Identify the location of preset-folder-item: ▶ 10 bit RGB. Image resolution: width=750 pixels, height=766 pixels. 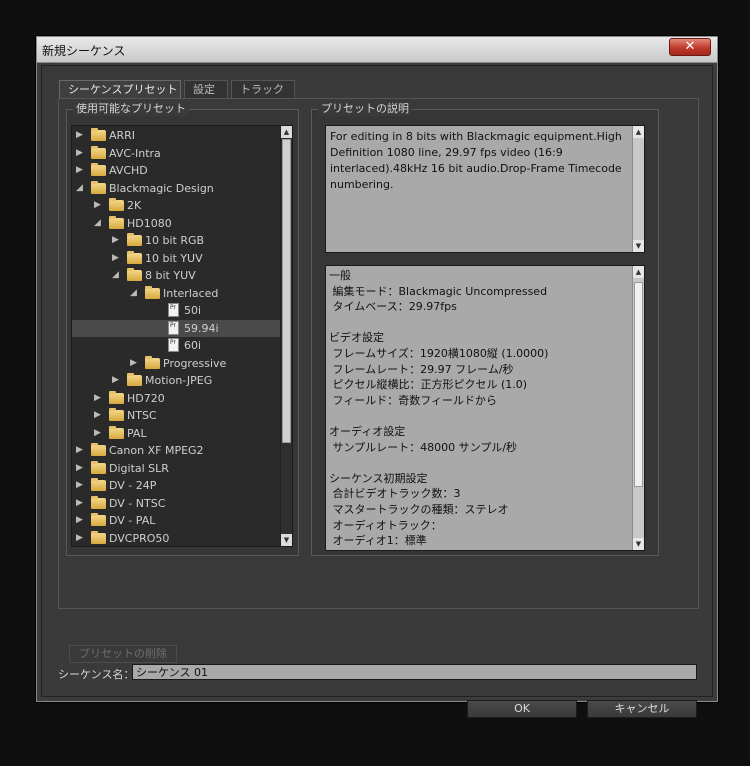
(176, 240).